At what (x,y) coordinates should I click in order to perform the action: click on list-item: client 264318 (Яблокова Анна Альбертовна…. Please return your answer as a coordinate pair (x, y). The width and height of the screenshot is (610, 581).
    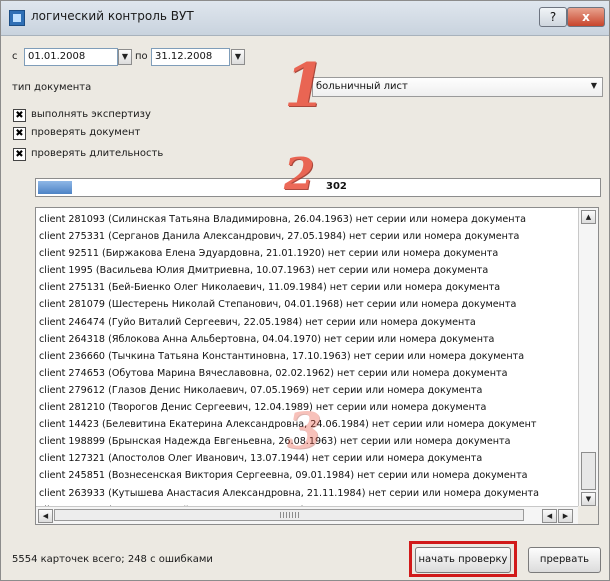
    Looking at the image, I should click on (307, 339).